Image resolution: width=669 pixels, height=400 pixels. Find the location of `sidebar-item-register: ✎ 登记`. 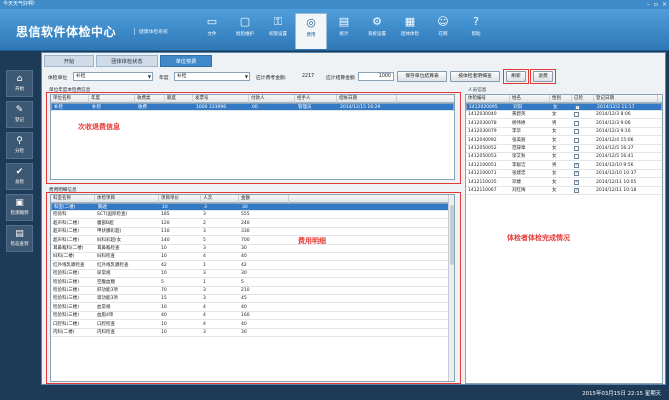

sidebar-item-register: ✎ 登记 is located at coordinates (19, 114).